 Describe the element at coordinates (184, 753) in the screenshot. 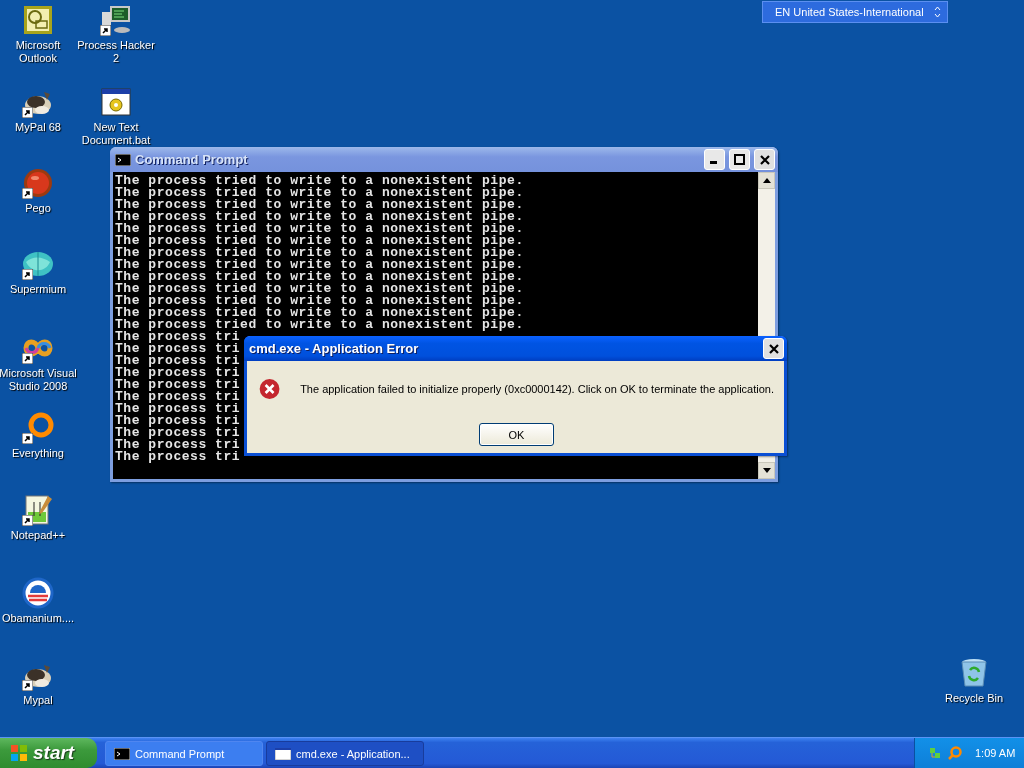

I see `taskbar-button: Command Prompt` at that location.